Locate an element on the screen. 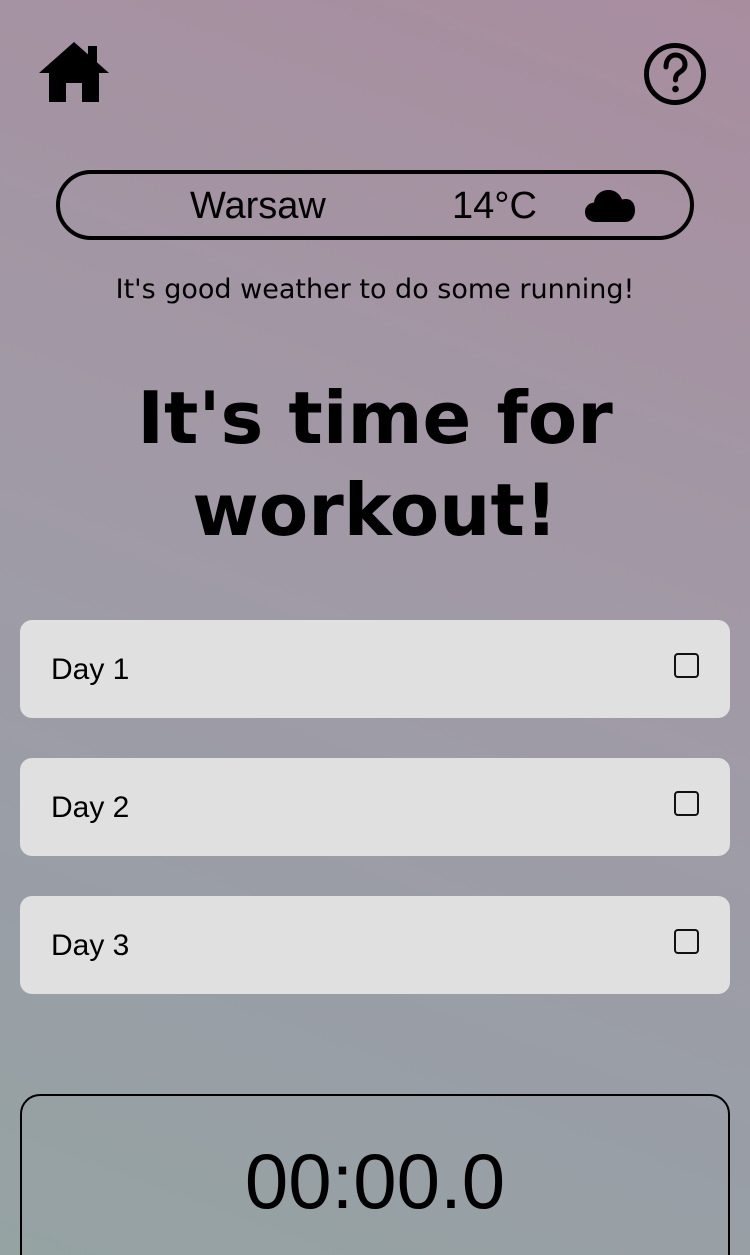 This screenshot has height=1255, width=750. page-title: It's time for workout! is located at coordinates (375, 464).